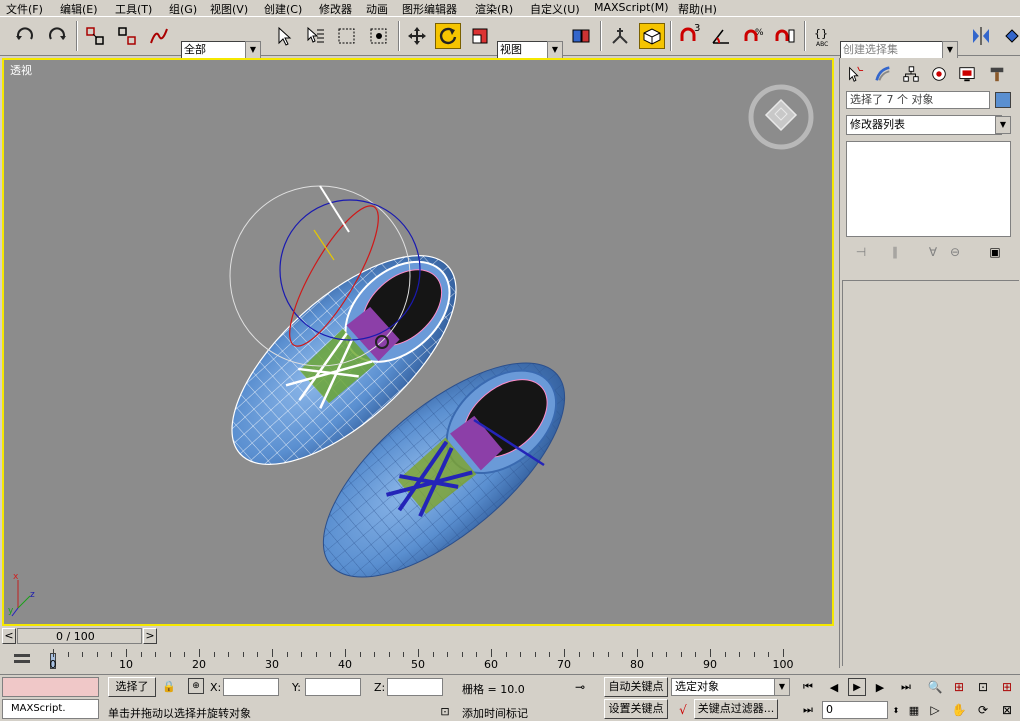 Image resolution: width=1020 pixels, height=721 pixels. I want to click on select-object-button, so click(283, 36).